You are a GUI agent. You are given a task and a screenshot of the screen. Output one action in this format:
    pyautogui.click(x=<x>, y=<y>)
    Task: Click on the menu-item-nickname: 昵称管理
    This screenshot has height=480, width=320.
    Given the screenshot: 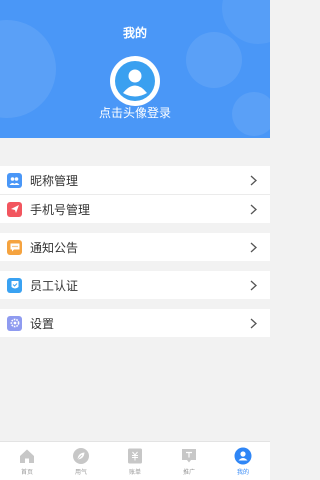 What is the action you would take?
    pyautogui.click(x=135, y=180)
    